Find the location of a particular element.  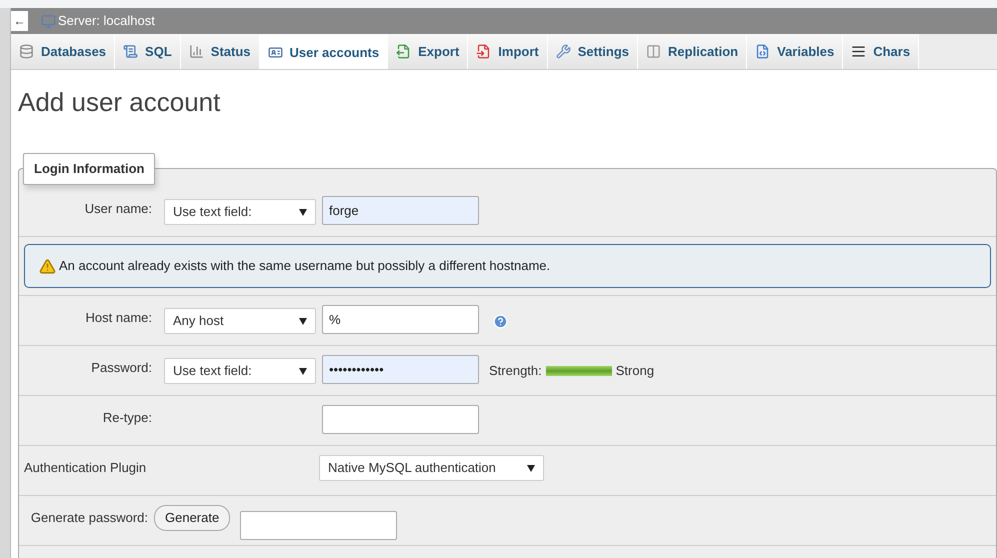

nav-tab: Variables is located at coordinates (795, 51).